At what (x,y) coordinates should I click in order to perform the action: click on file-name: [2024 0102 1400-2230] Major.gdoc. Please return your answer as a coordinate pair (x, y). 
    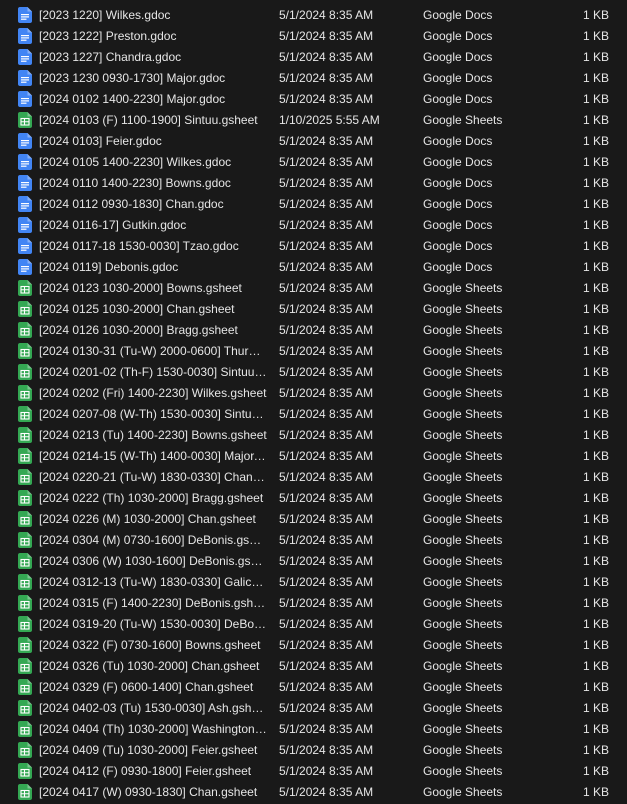
    Looking at the image, I should click on (132, 99).